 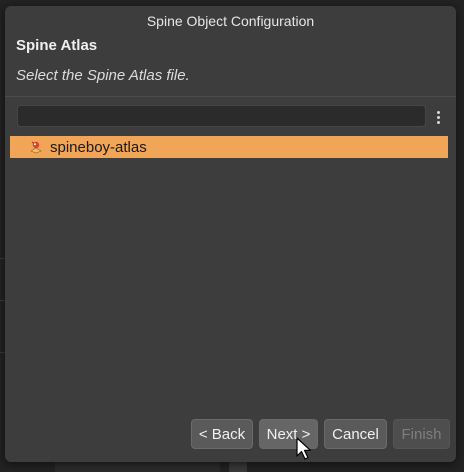 I want to click on page-description: Select the Spine Atlas file., so click(x=103, y=75).